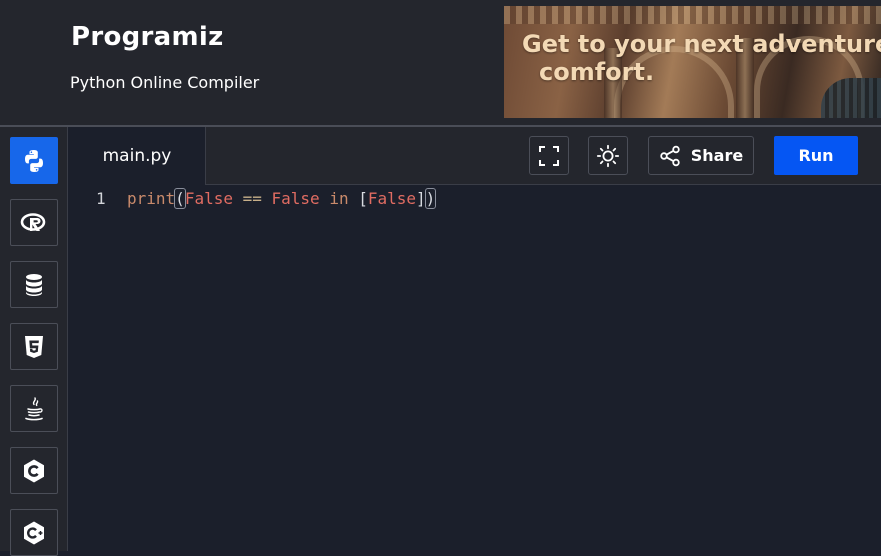  What do you see at coordinates (339, 198) in the screenshot?
I see `token-operator-in: in` at bounding box center [339, 198].